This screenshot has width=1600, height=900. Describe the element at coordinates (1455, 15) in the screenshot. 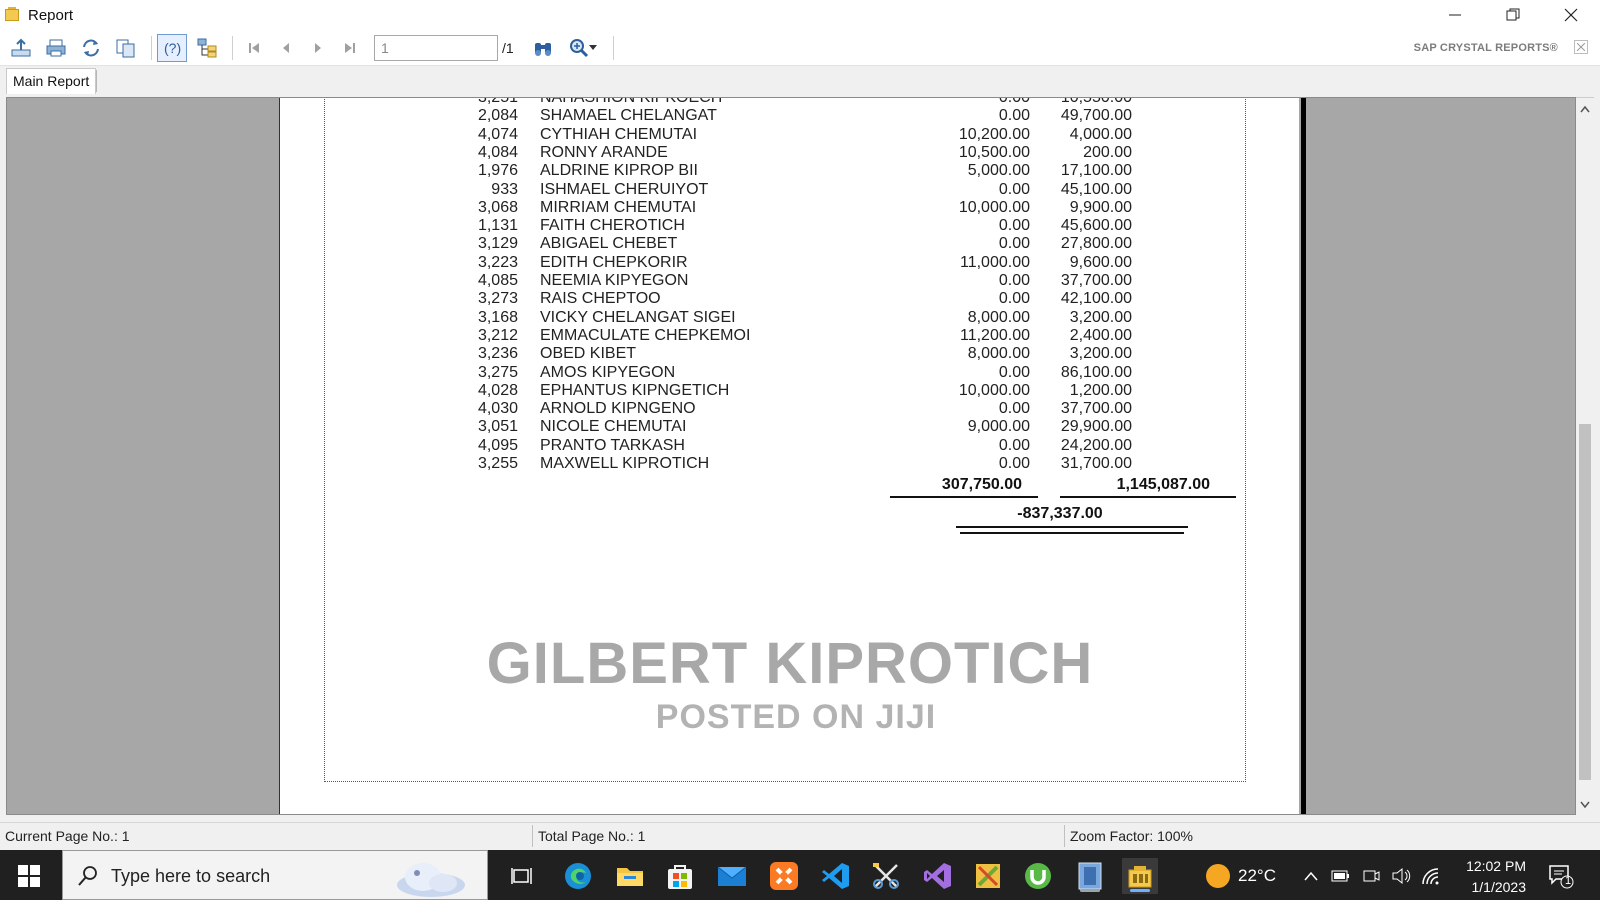

I see `minimize-button` at that location.